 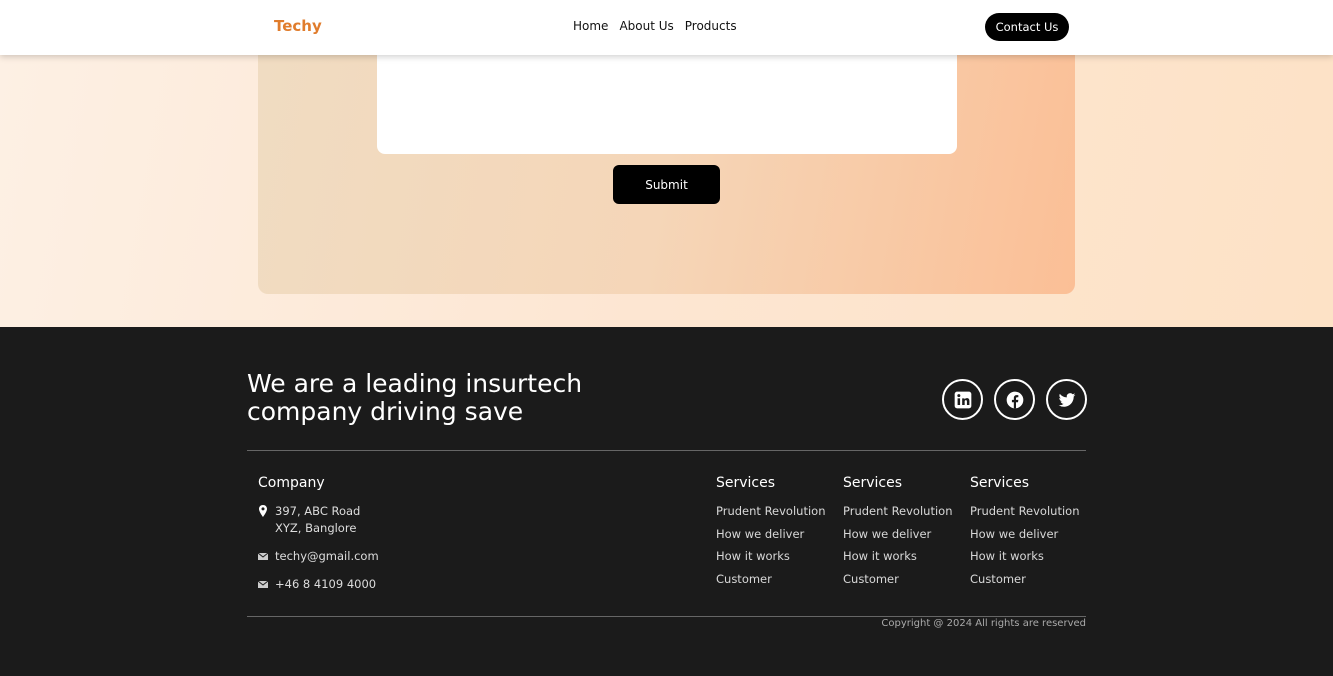 I want to click on facebook-icon, so click(x=1014, y=399).